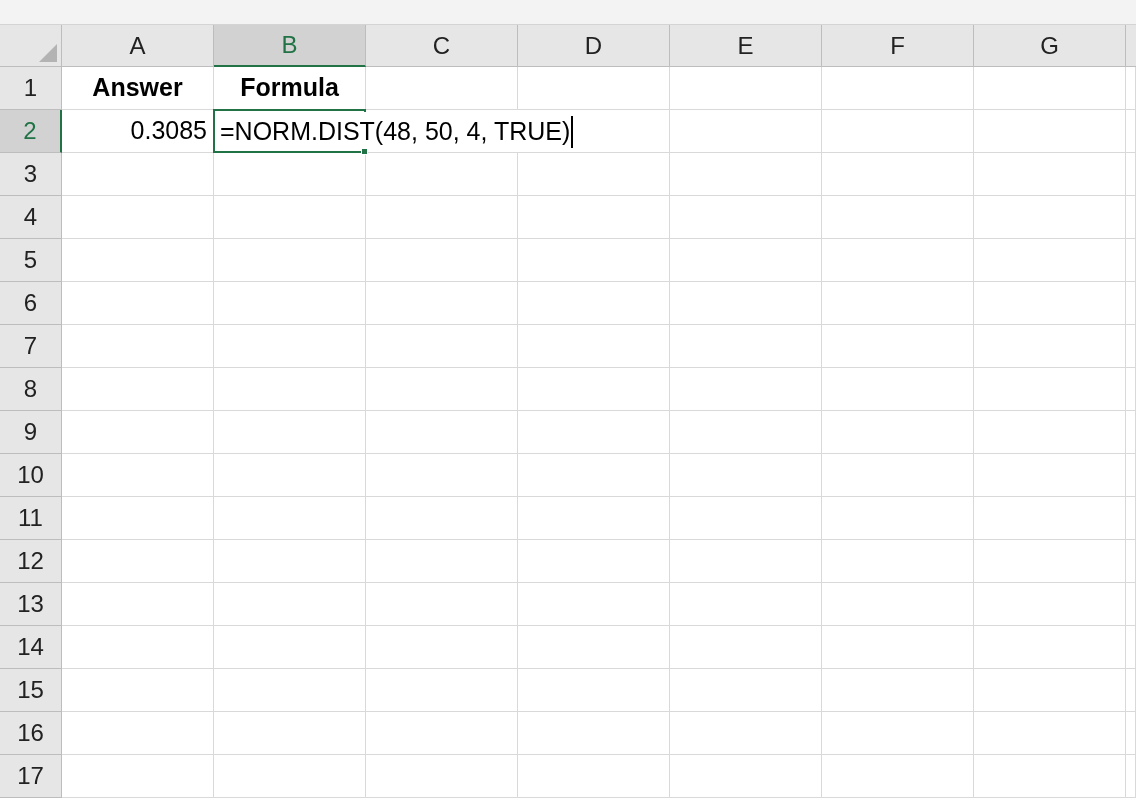 The width and height of the screenshot is (1136, 803). What do you see at coordinates (393, 131) in the screenshot?
I see `cell-input: =NORM.DIST(48, 50, 4, TRUE)` at bounding box center [393, 131].